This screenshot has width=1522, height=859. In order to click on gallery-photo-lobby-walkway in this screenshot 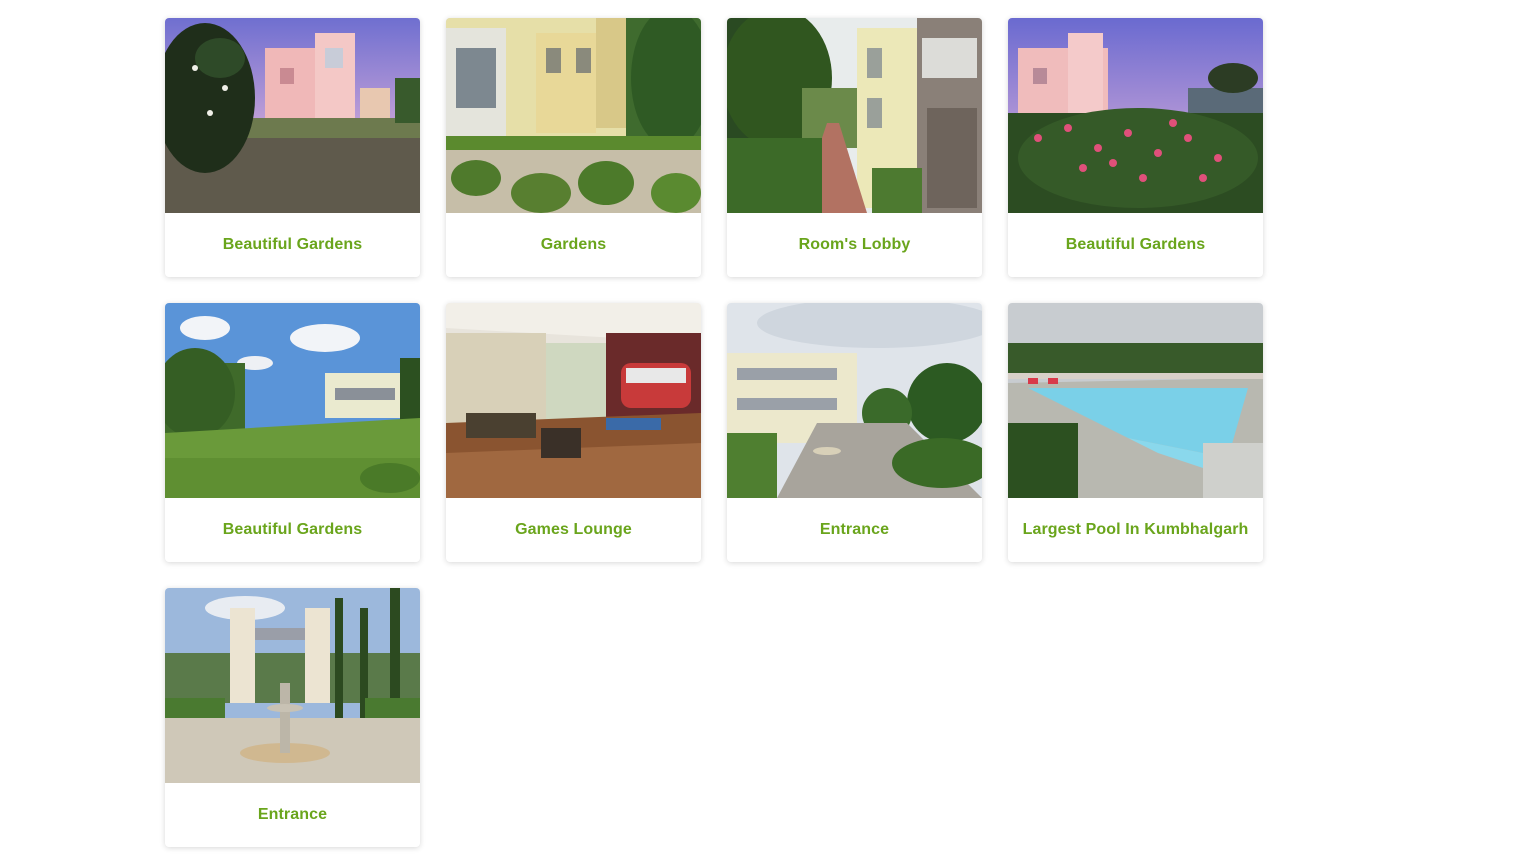, I will do `click(854, 115)`.